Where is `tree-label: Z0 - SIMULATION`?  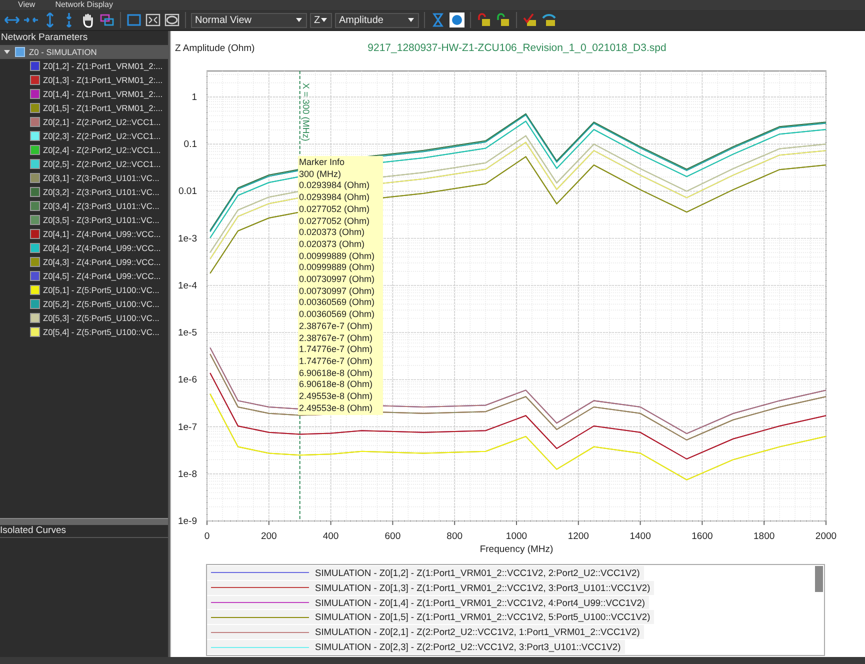 tree-label: Z0 - SIMULATION is located at coordinates (63, 52).